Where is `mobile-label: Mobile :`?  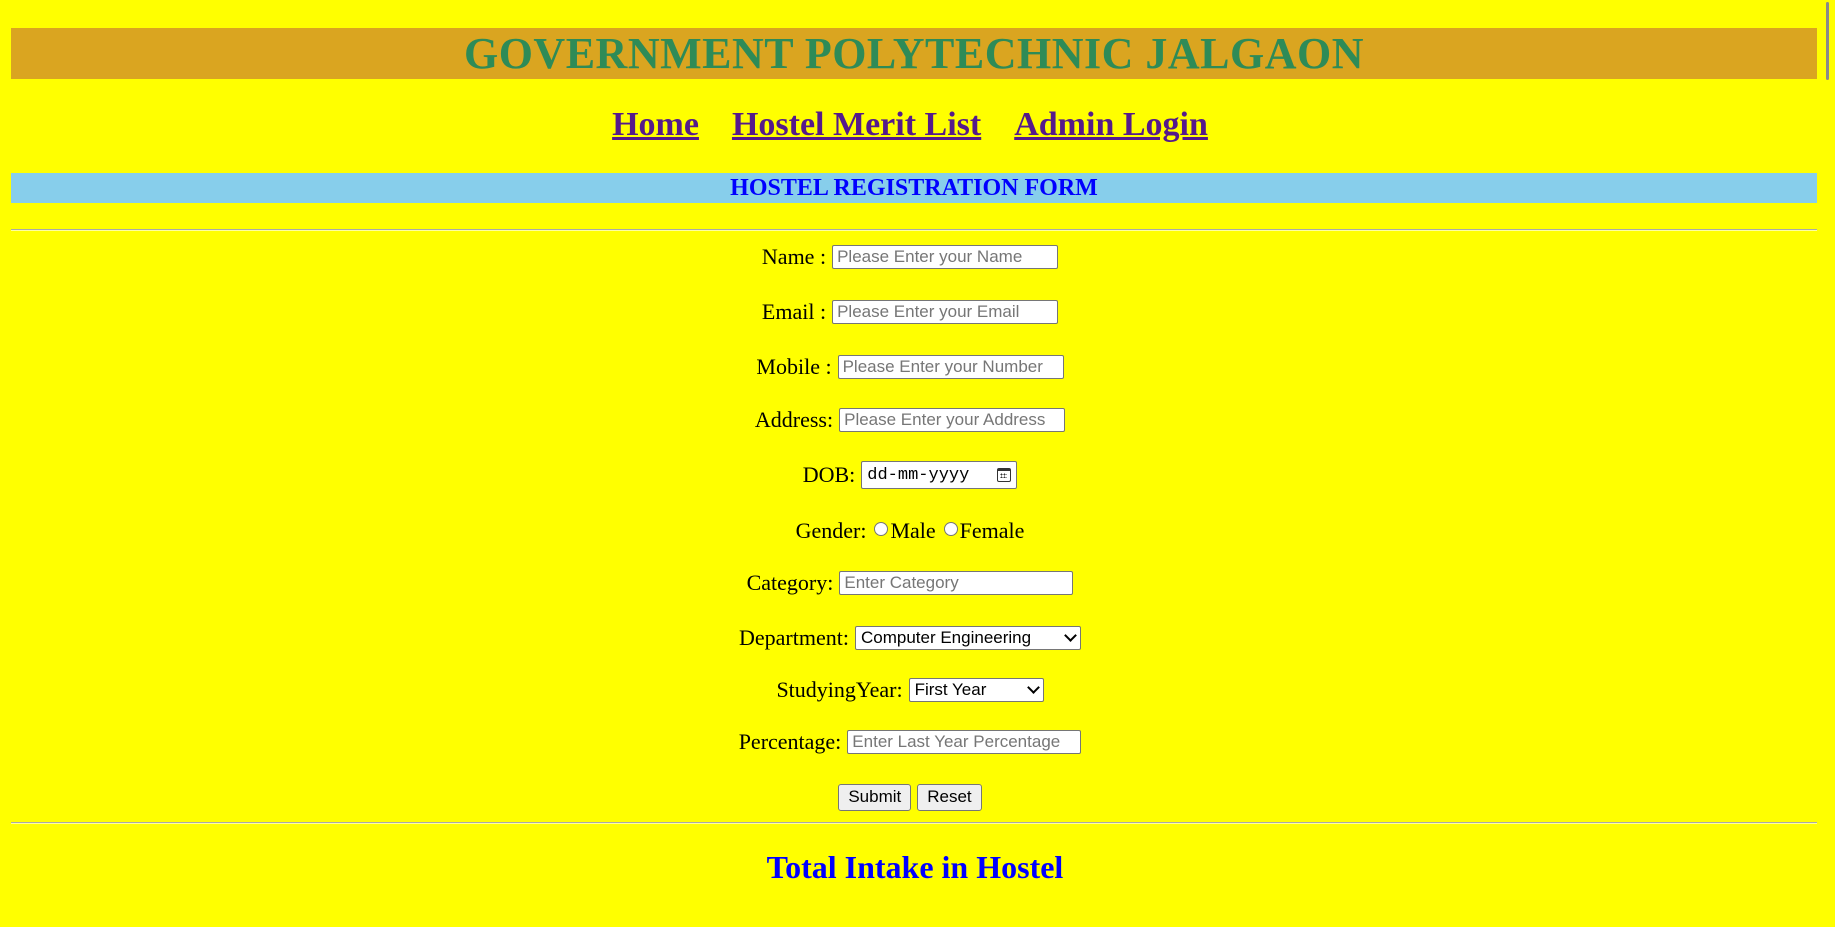 mobile-label: Mobile : is located at coordinates (794, 366).